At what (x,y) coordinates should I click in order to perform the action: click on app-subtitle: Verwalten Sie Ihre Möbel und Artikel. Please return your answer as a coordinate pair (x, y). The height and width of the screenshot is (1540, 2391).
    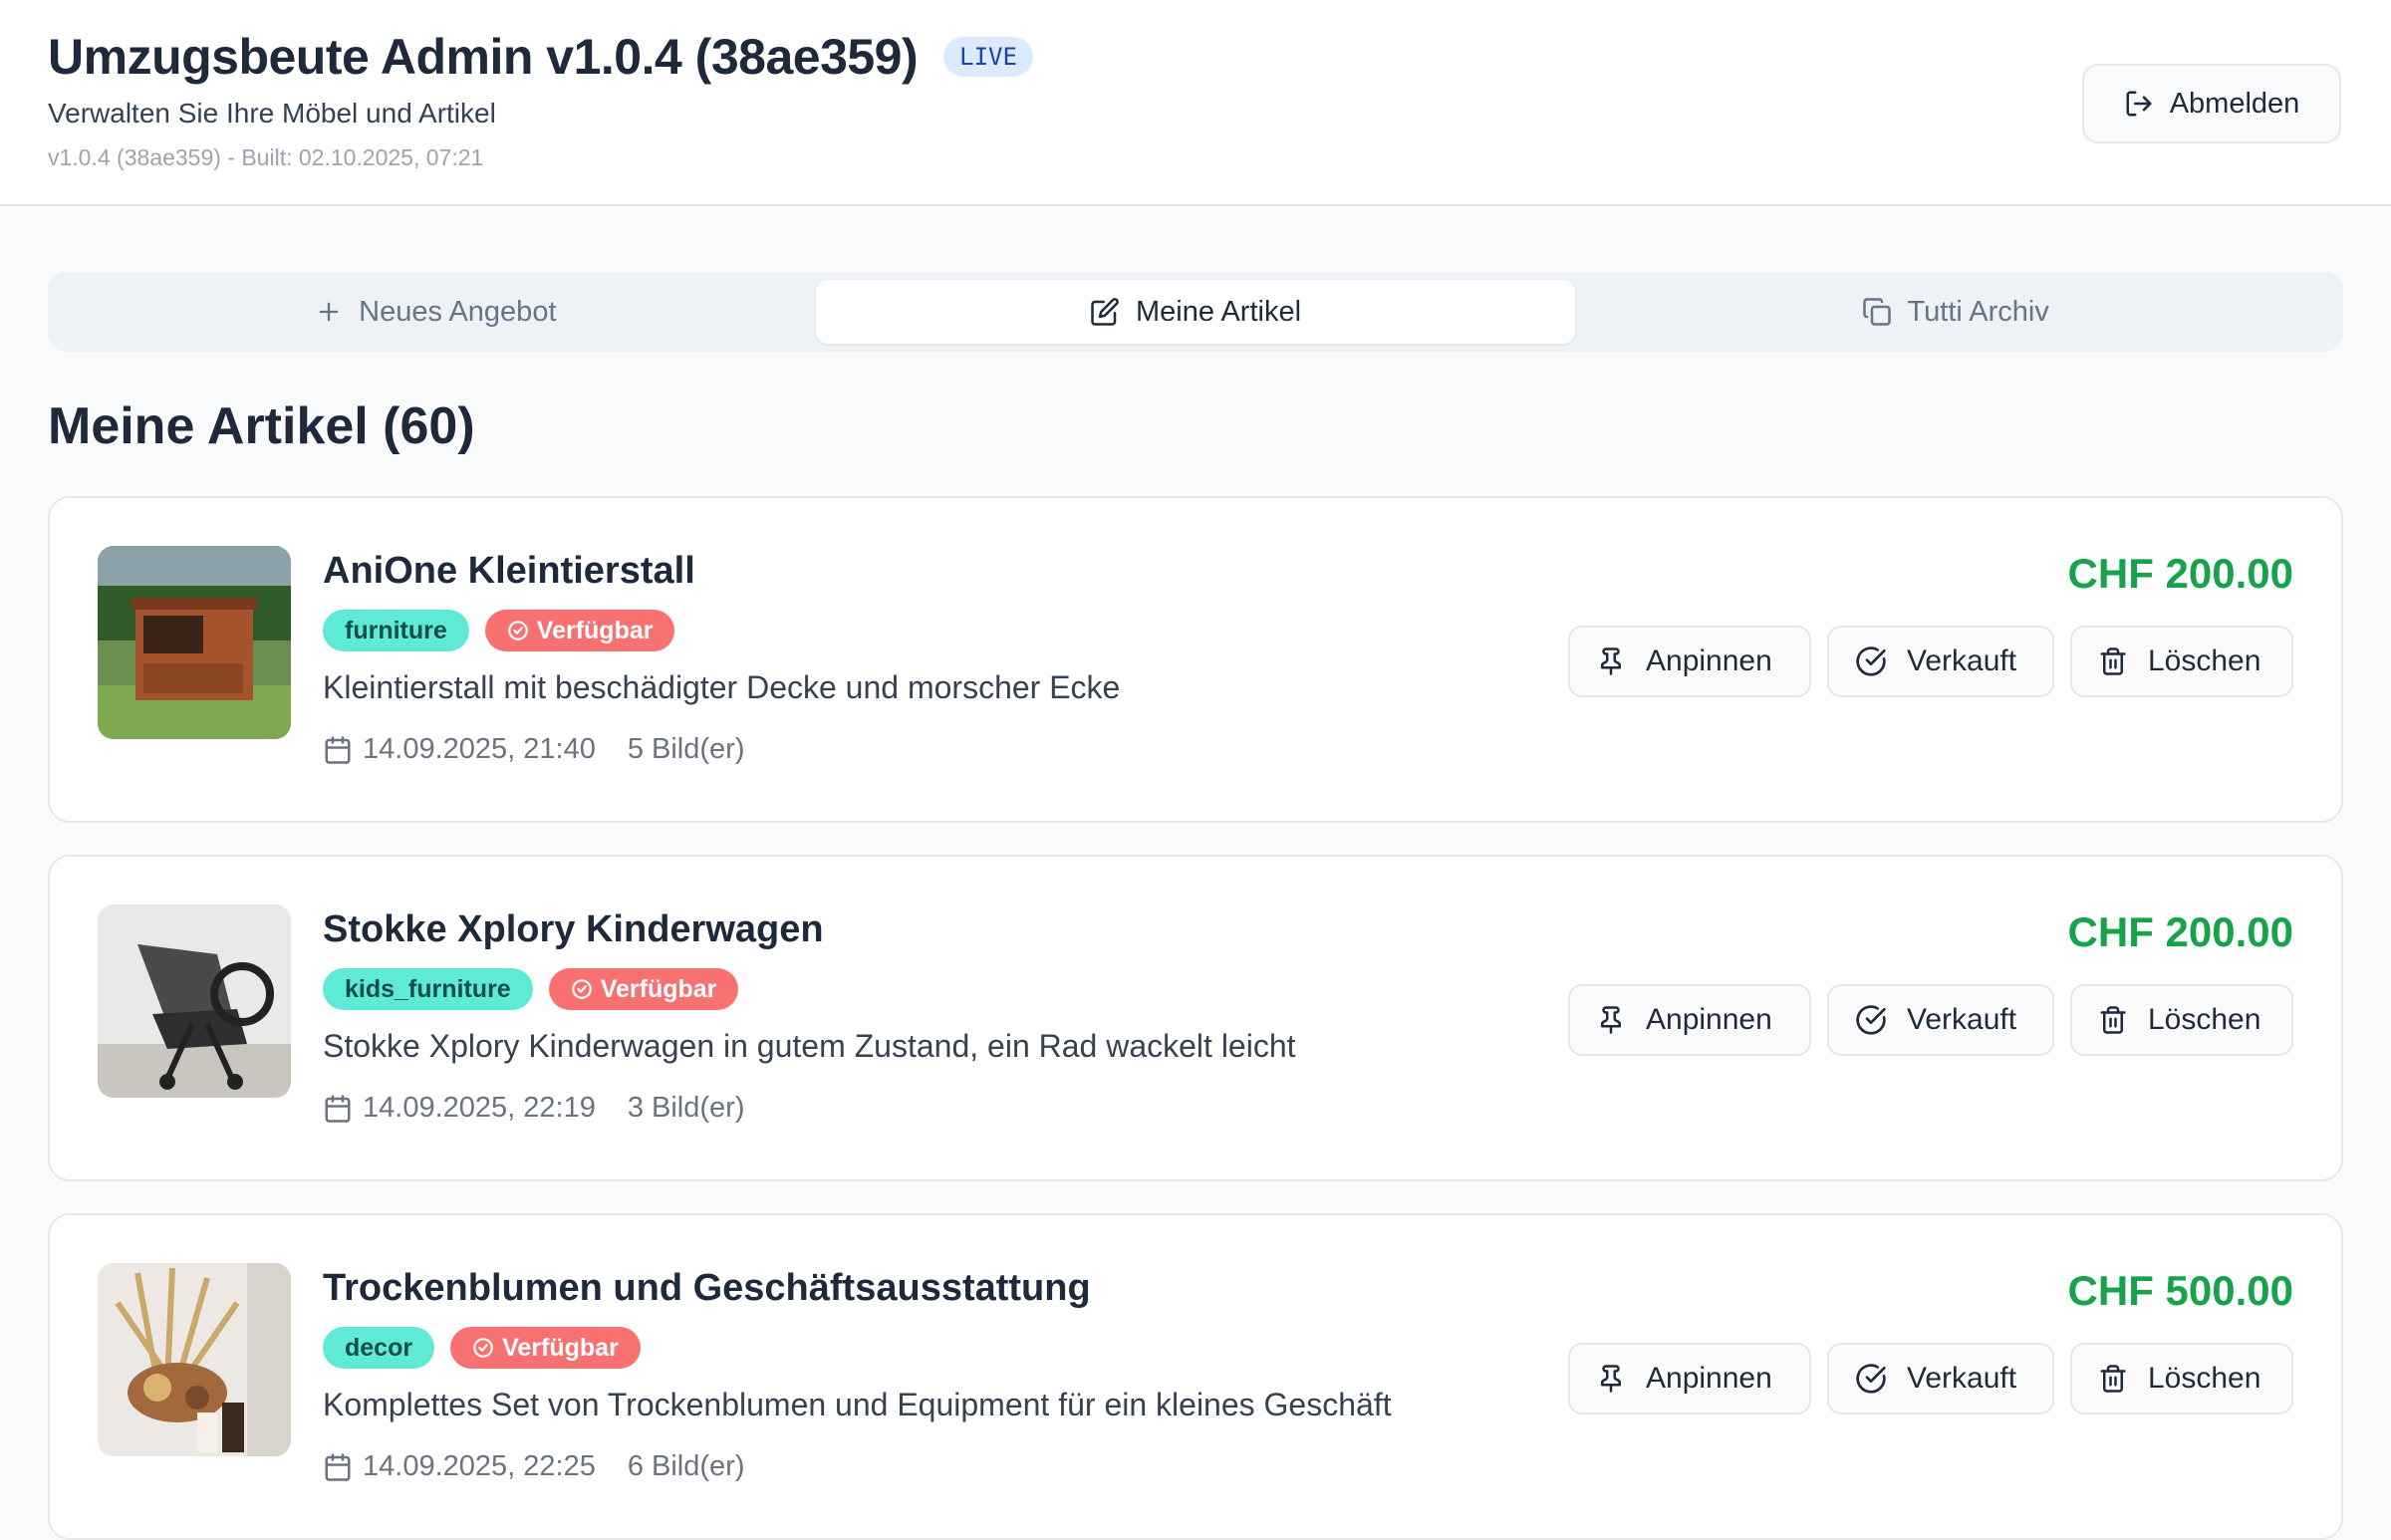
    Looking at the image, I should click on (272, 113).